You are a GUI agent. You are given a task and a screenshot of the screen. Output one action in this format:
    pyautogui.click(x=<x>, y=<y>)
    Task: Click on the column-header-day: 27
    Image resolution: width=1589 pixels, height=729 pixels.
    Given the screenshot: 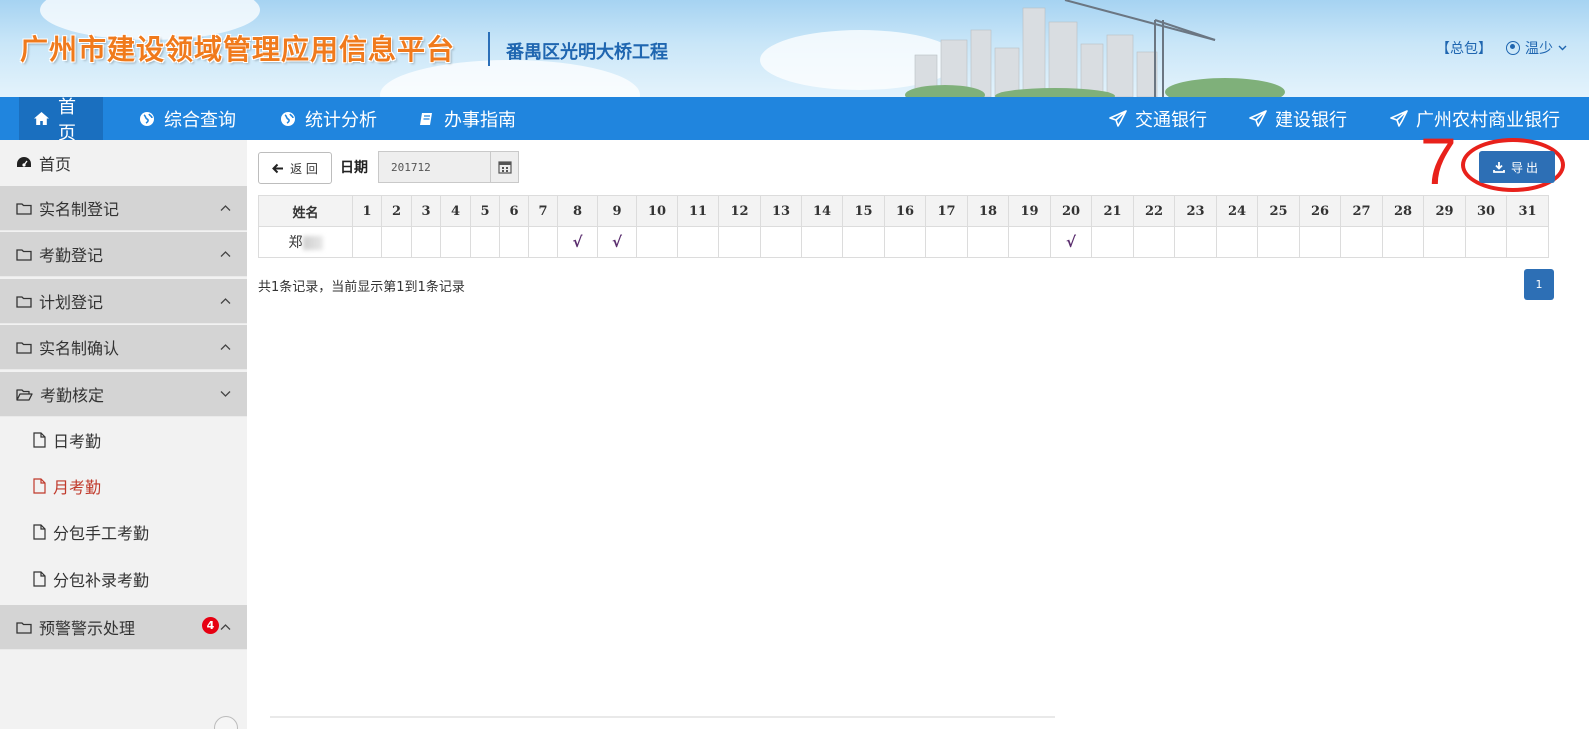 What is the action you would take?
    pyautogui.click(x=1361, y=211)
    